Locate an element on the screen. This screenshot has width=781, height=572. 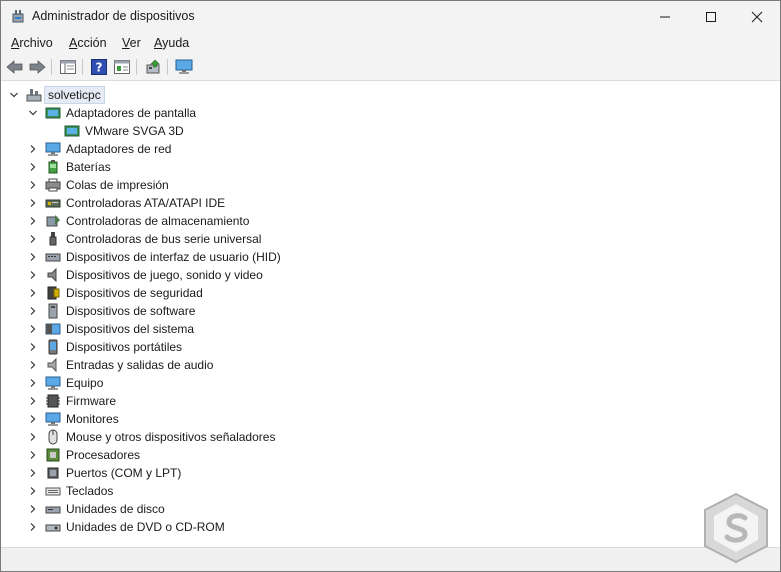
expand-system-device-toggle is located at coordinates (33, 329).